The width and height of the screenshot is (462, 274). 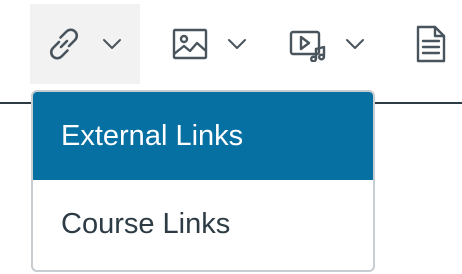 I want to click on images-button, so click(x=215, y=44).